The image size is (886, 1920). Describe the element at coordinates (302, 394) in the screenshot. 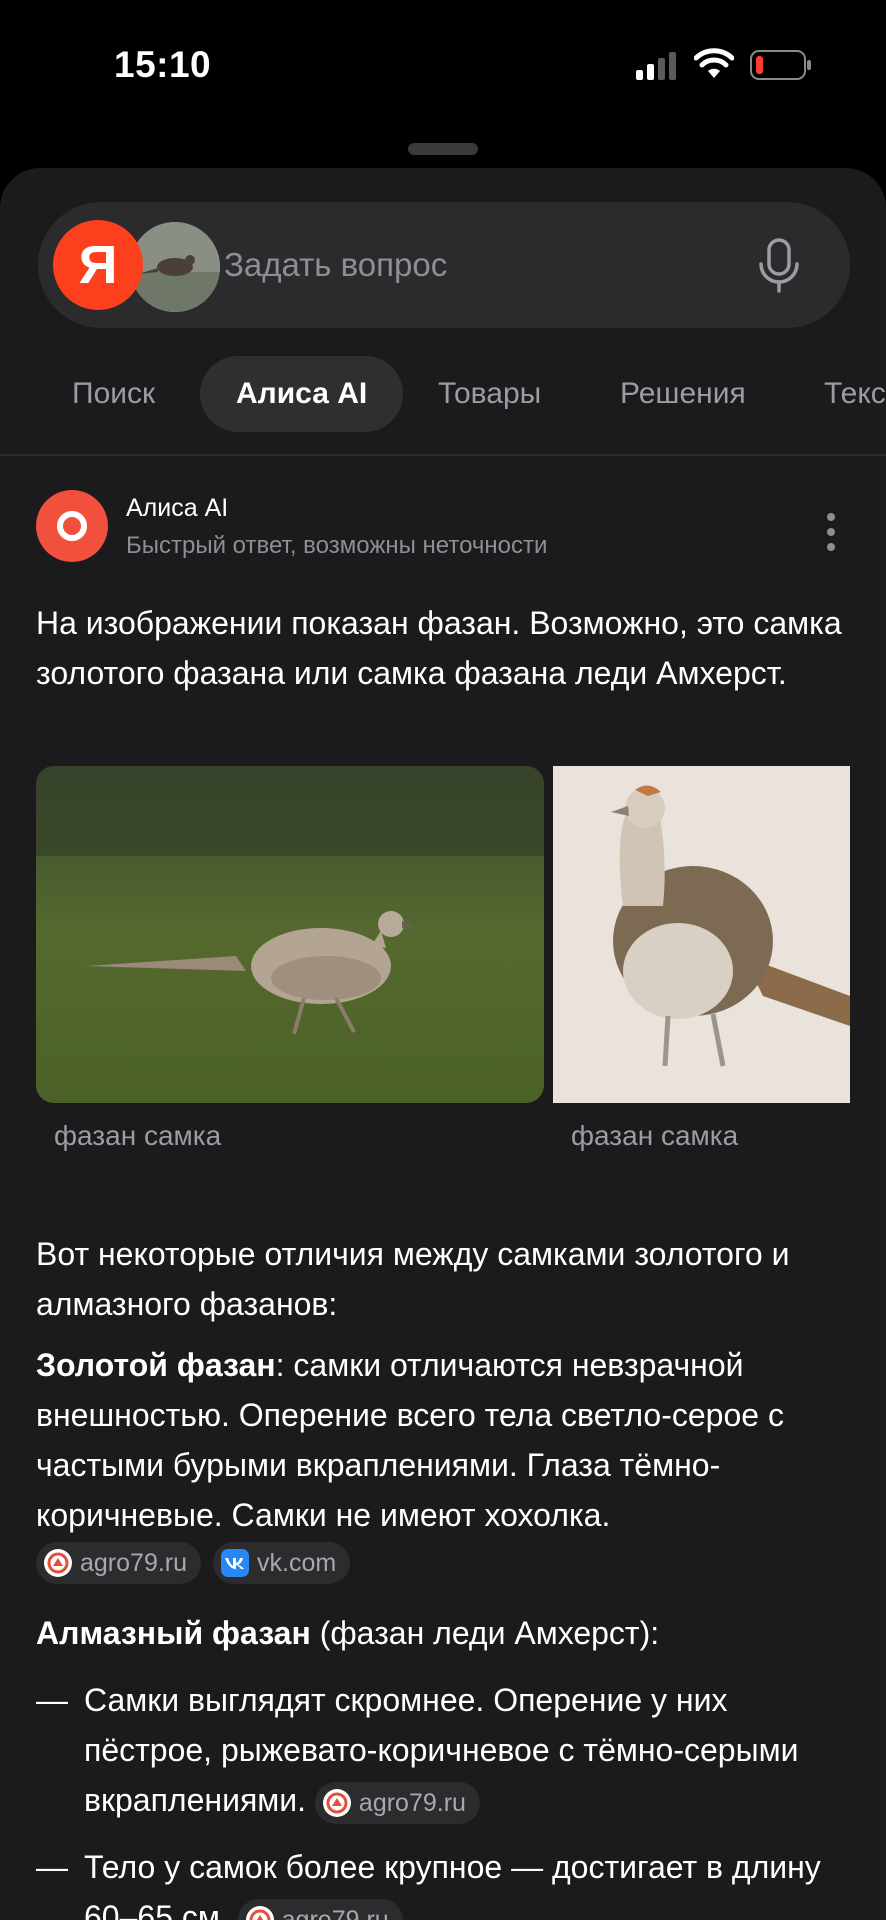

I see `tab-alice-ai: Алиса AI` at that location.